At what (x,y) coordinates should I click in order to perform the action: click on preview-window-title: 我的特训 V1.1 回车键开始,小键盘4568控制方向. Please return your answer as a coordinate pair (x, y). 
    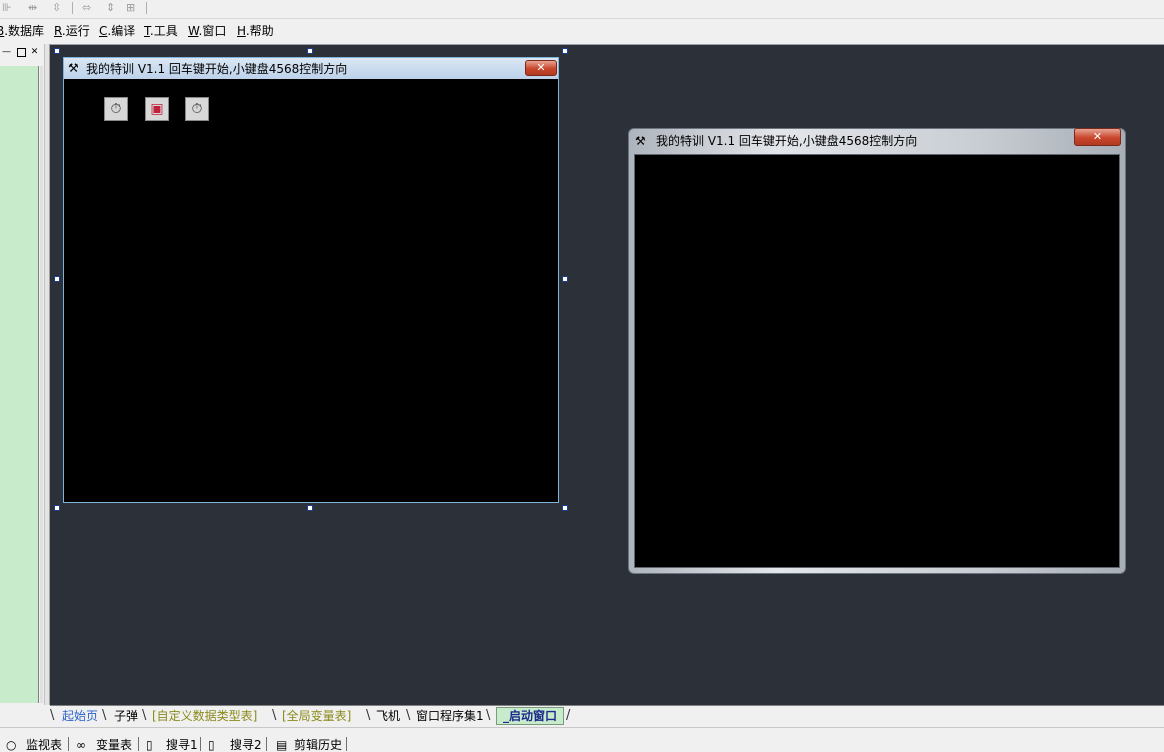
    Looking at the image, I should click on (787, 141).